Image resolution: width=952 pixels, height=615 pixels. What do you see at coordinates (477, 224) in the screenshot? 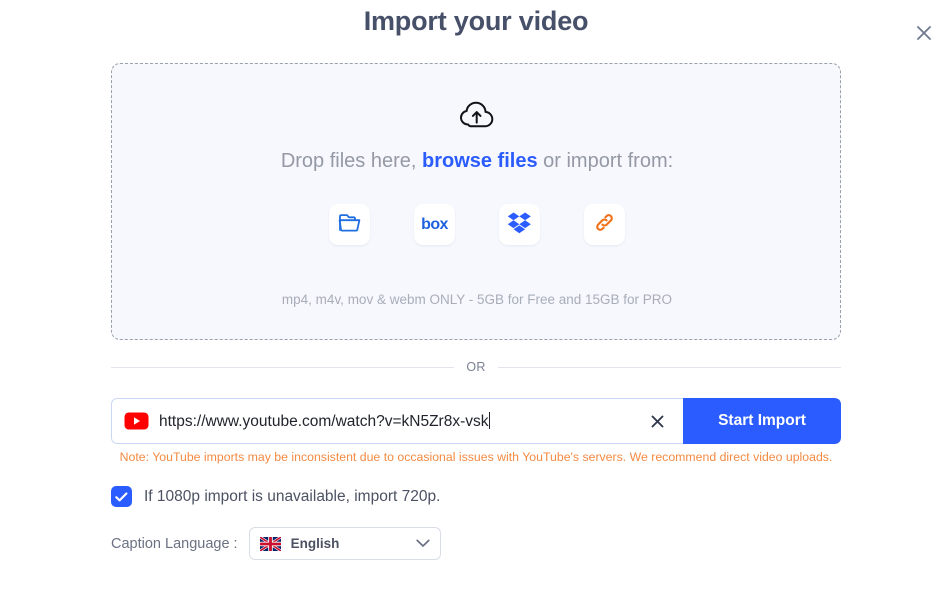
I see `import-source-list: box` at bounding box center [477, 224].